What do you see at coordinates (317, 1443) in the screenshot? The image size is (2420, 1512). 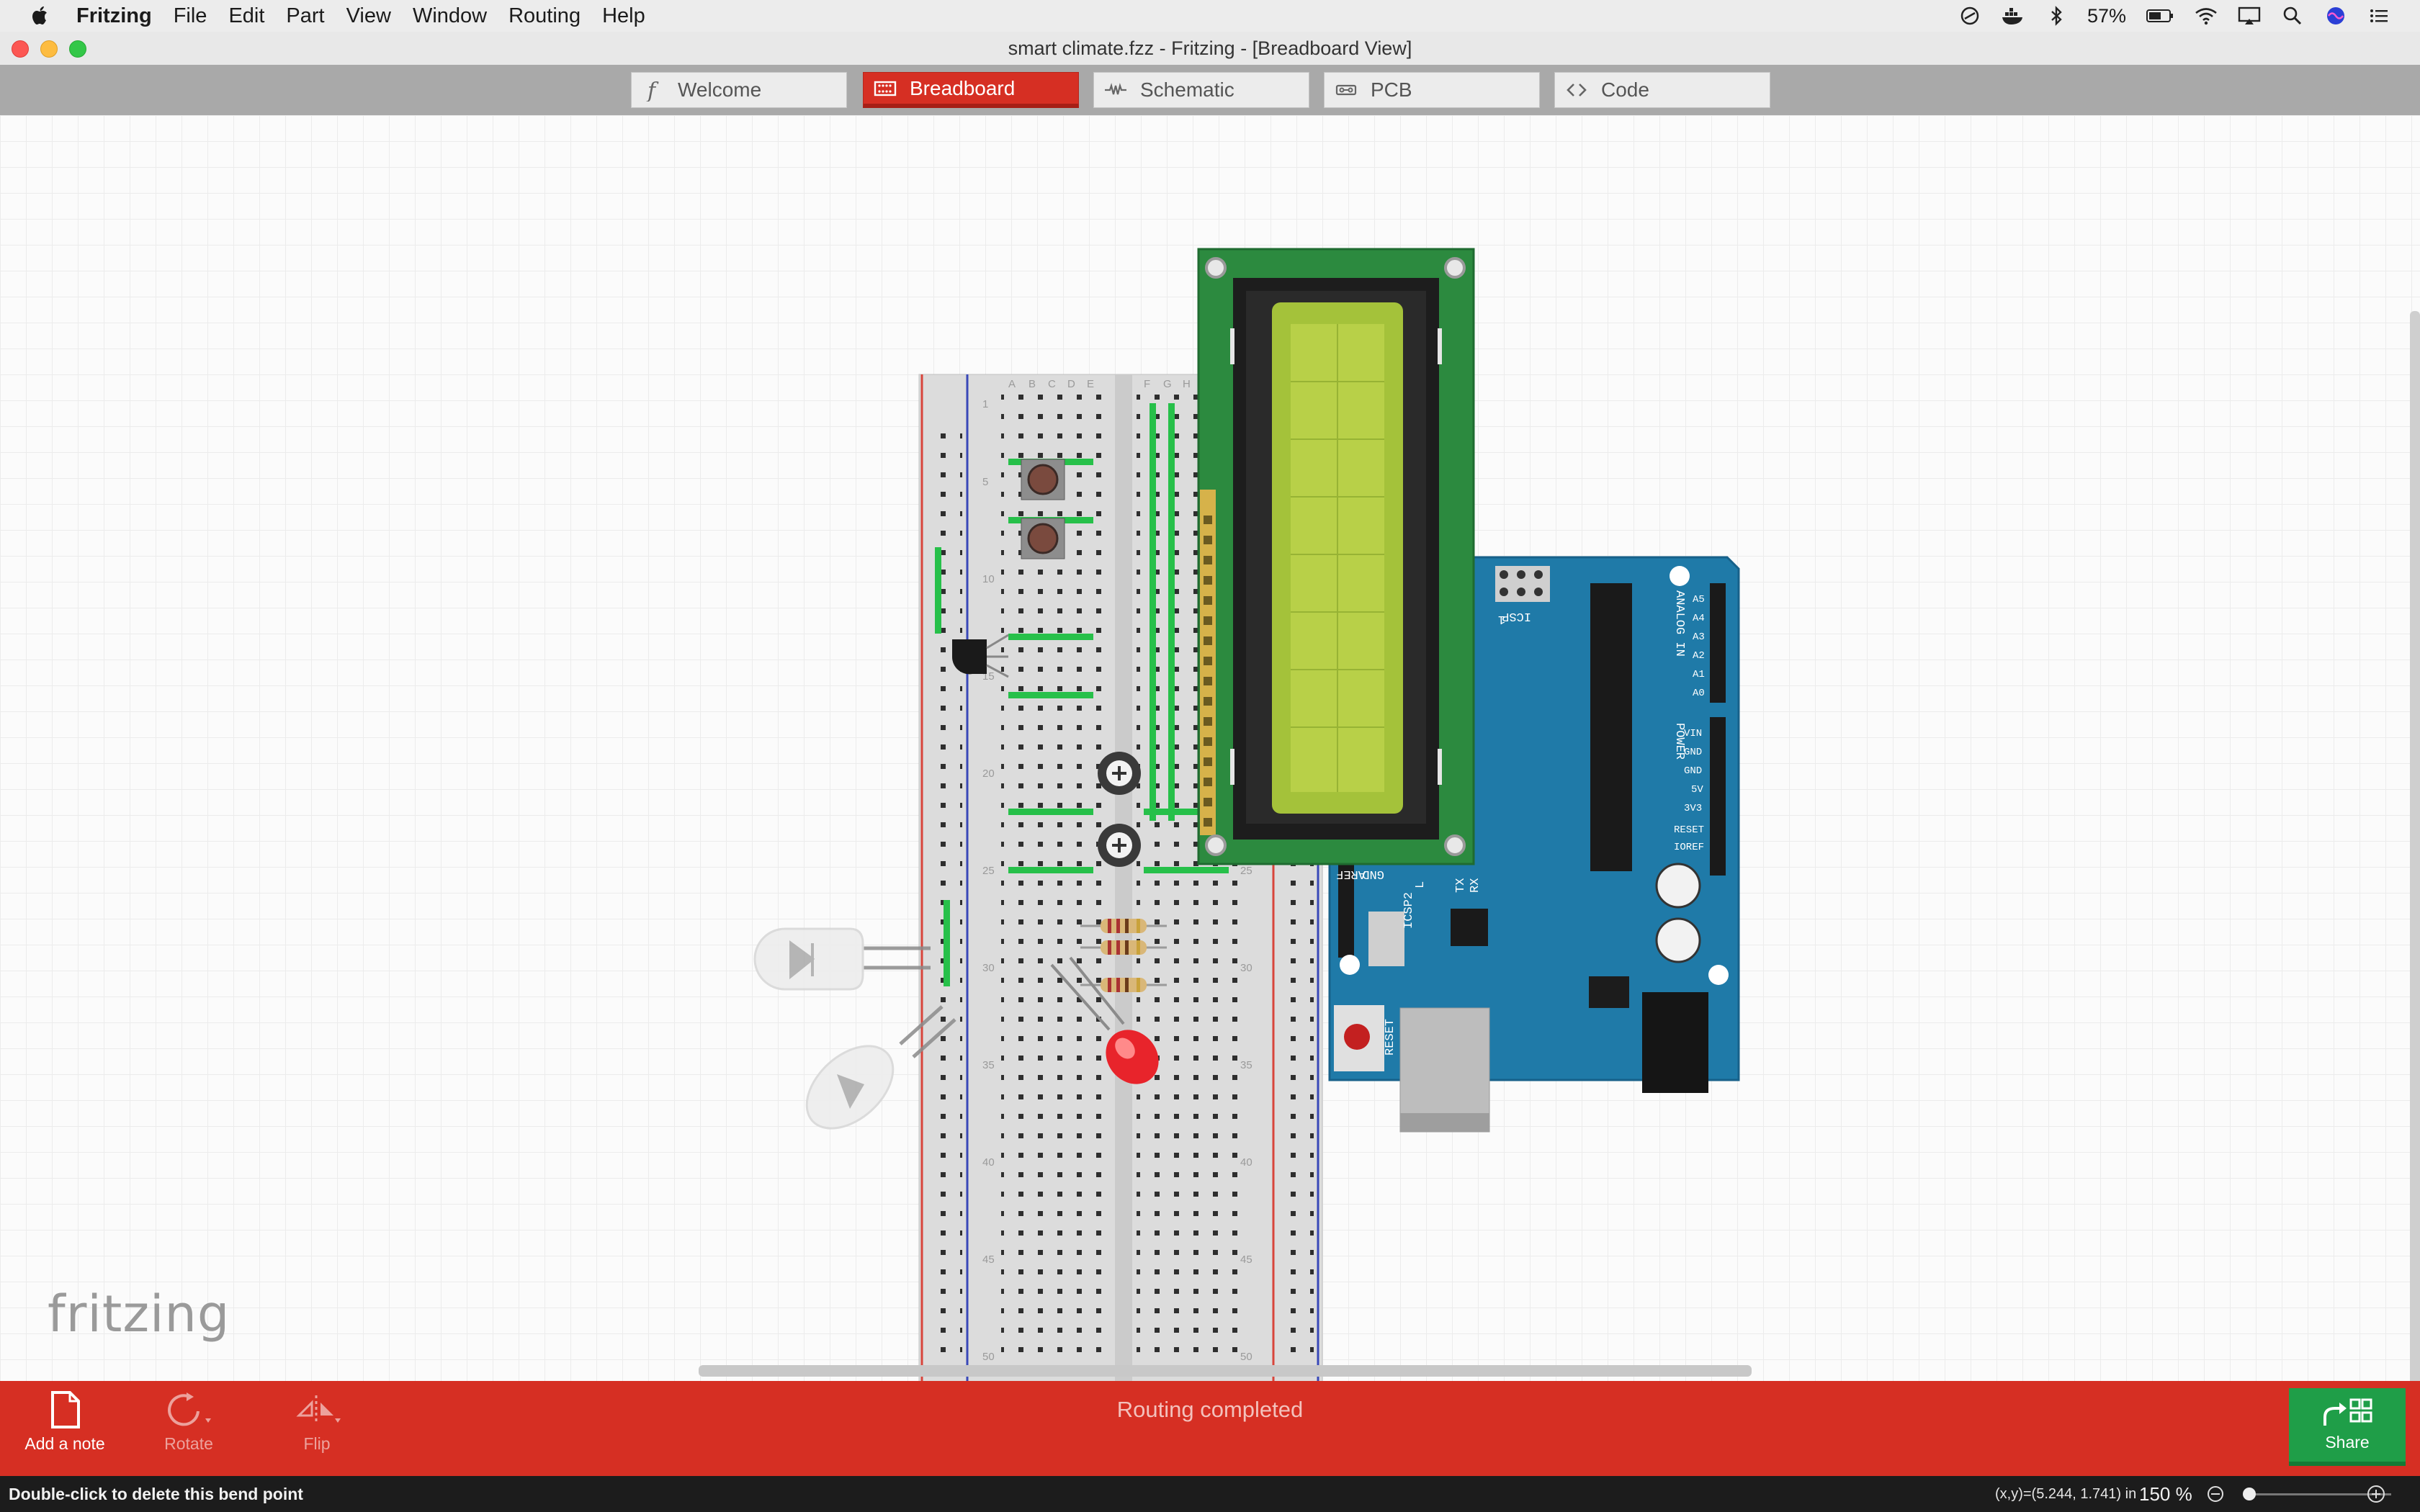 I see `flip-label: Flip` at bounding box center [317, 1443].